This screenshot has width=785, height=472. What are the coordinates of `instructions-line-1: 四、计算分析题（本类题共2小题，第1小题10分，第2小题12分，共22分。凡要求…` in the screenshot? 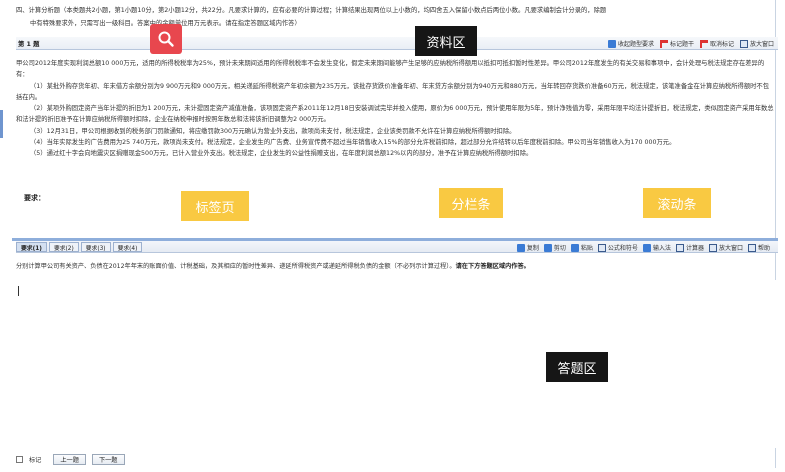 It's located at (311, 10).